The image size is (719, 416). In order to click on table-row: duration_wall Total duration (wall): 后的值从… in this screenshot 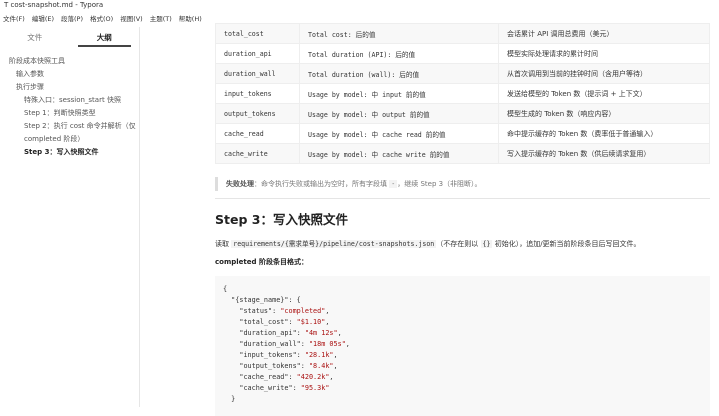, I will do `click(462, 73)`.